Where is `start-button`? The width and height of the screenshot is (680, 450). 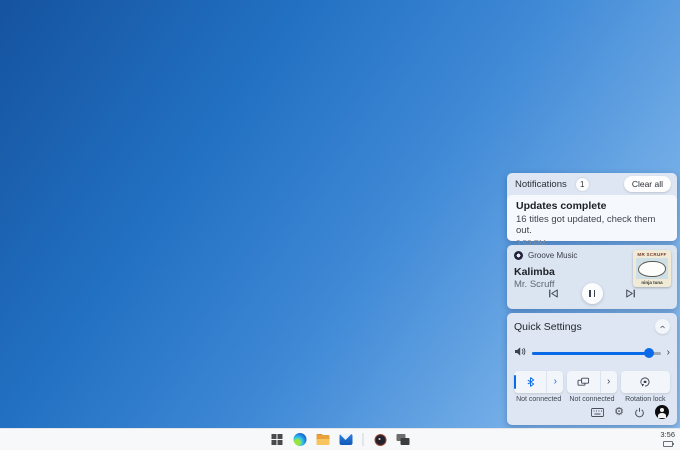
start-button is located at coordinates (277, 439).